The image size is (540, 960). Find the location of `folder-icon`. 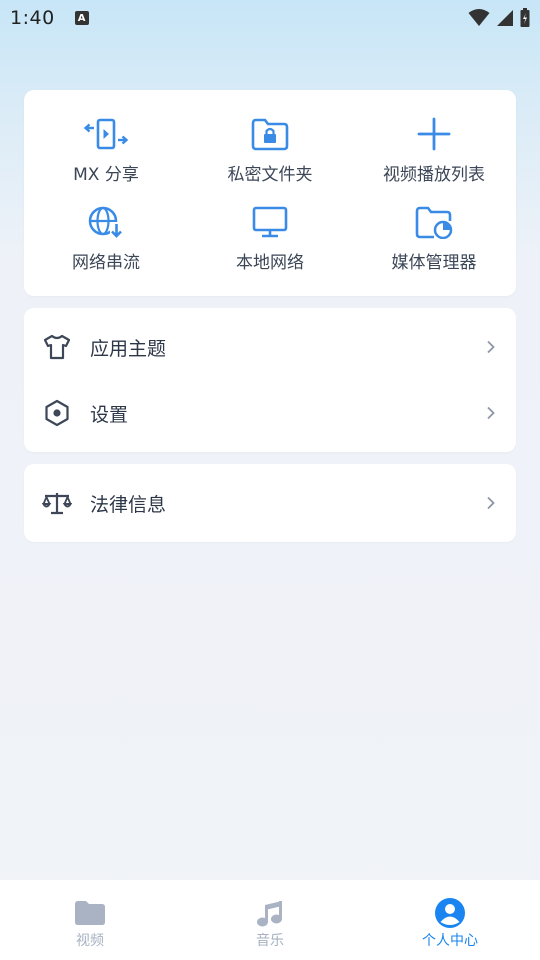

folder-icon is located at coordinates (90, 913).